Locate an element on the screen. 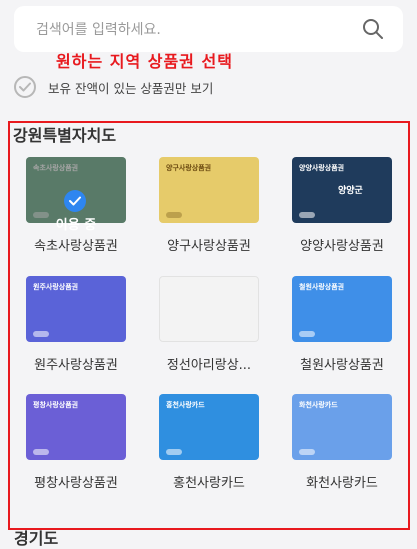  voucher-thumbnail: 철원사랑상품권 is located at coordinates (342, 309).